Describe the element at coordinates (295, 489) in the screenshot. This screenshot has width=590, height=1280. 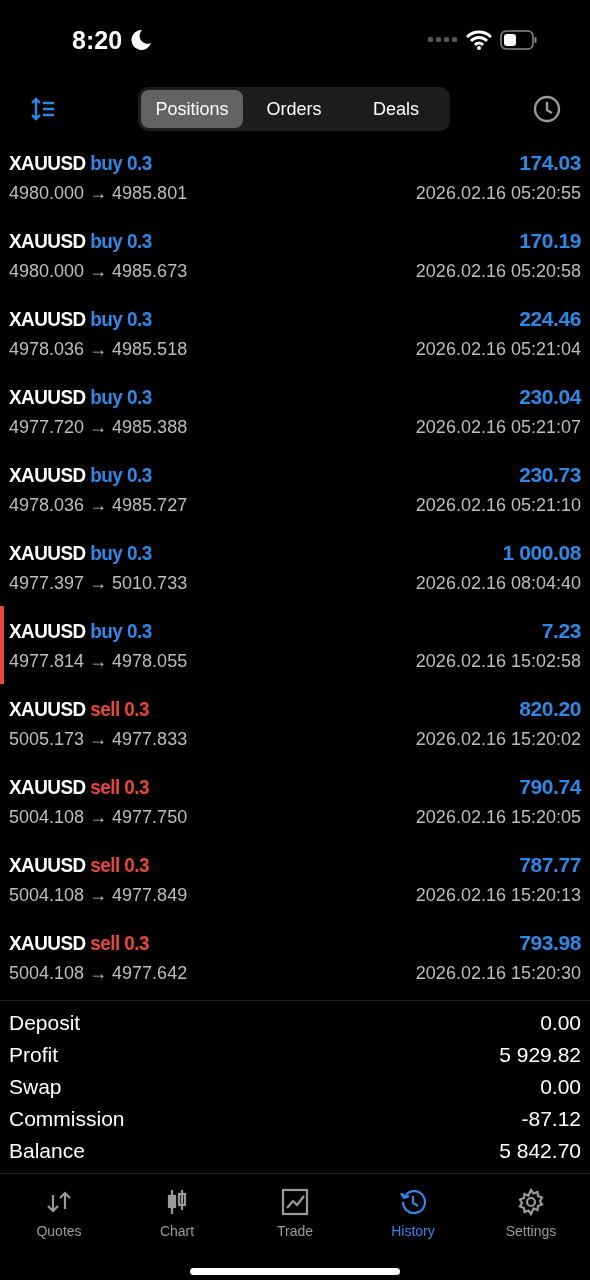
I see `deal-row: XAUUSD buy 0.3 230.73 4978.036 → 4985.727 2026.02.16 05:21:10` at that location.